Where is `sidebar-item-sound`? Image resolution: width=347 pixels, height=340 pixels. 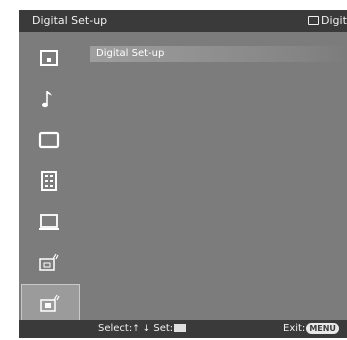
sidebar-item-sound is located at coordinates (50, 99).